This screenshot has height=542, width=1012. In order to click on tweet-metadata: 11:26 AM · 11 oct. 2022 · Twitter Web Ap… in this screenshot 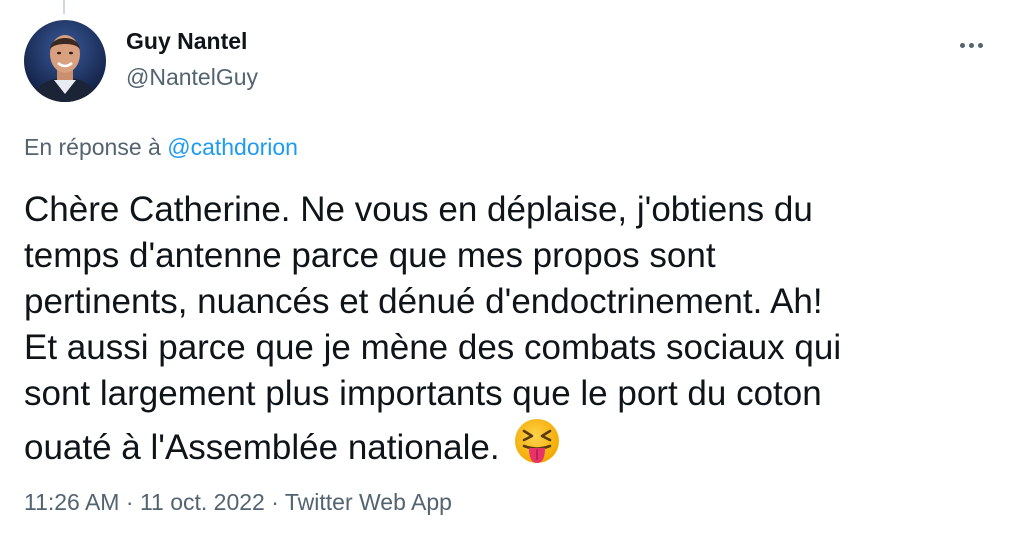, I will do `click(238, 502)`.